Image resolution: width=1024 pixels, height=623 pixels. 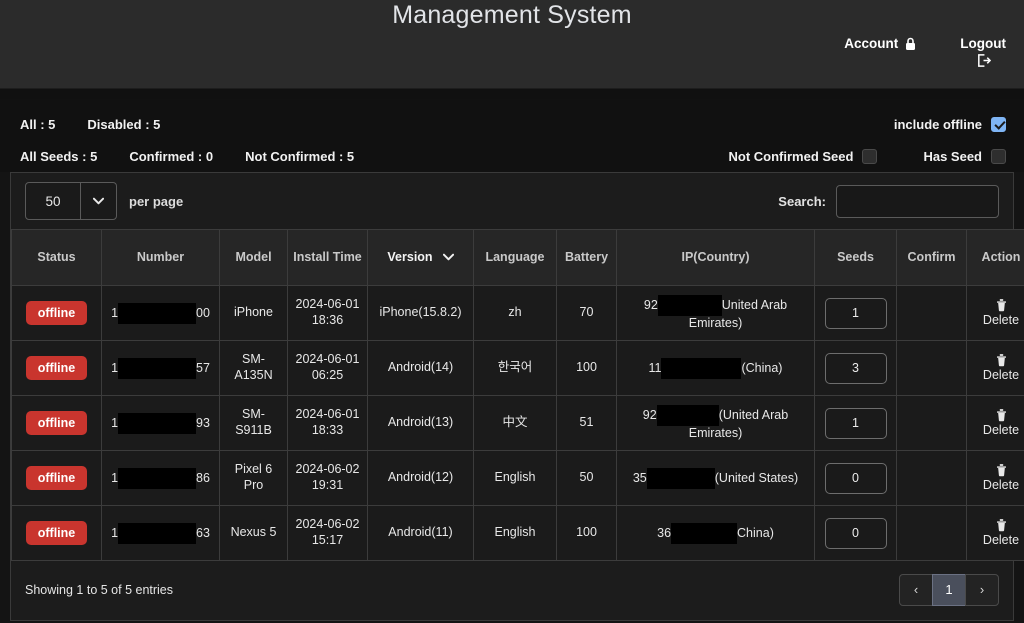 I want to click on cell-install-time: 2024-06-01 18:36, so click(x=327, y=313).